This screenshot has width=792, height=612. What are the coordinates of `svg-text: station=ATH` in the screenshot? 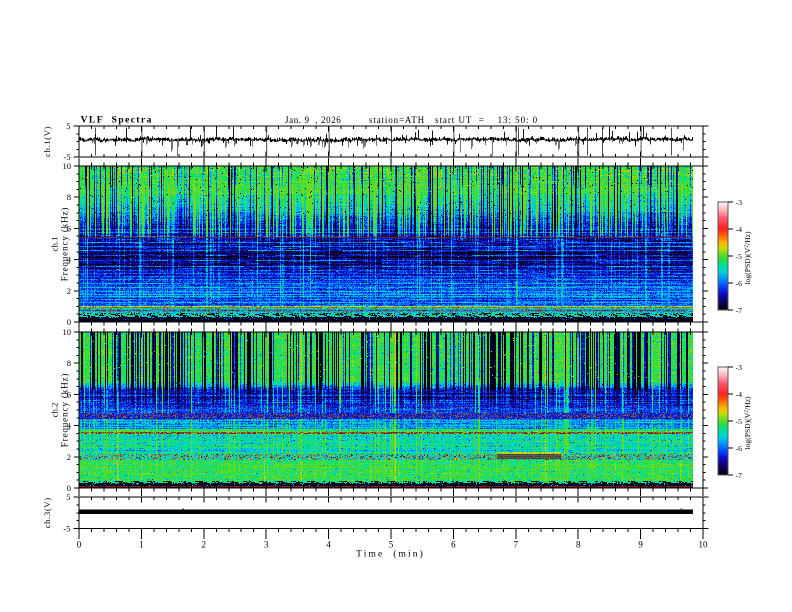 It's located at (397, 120).